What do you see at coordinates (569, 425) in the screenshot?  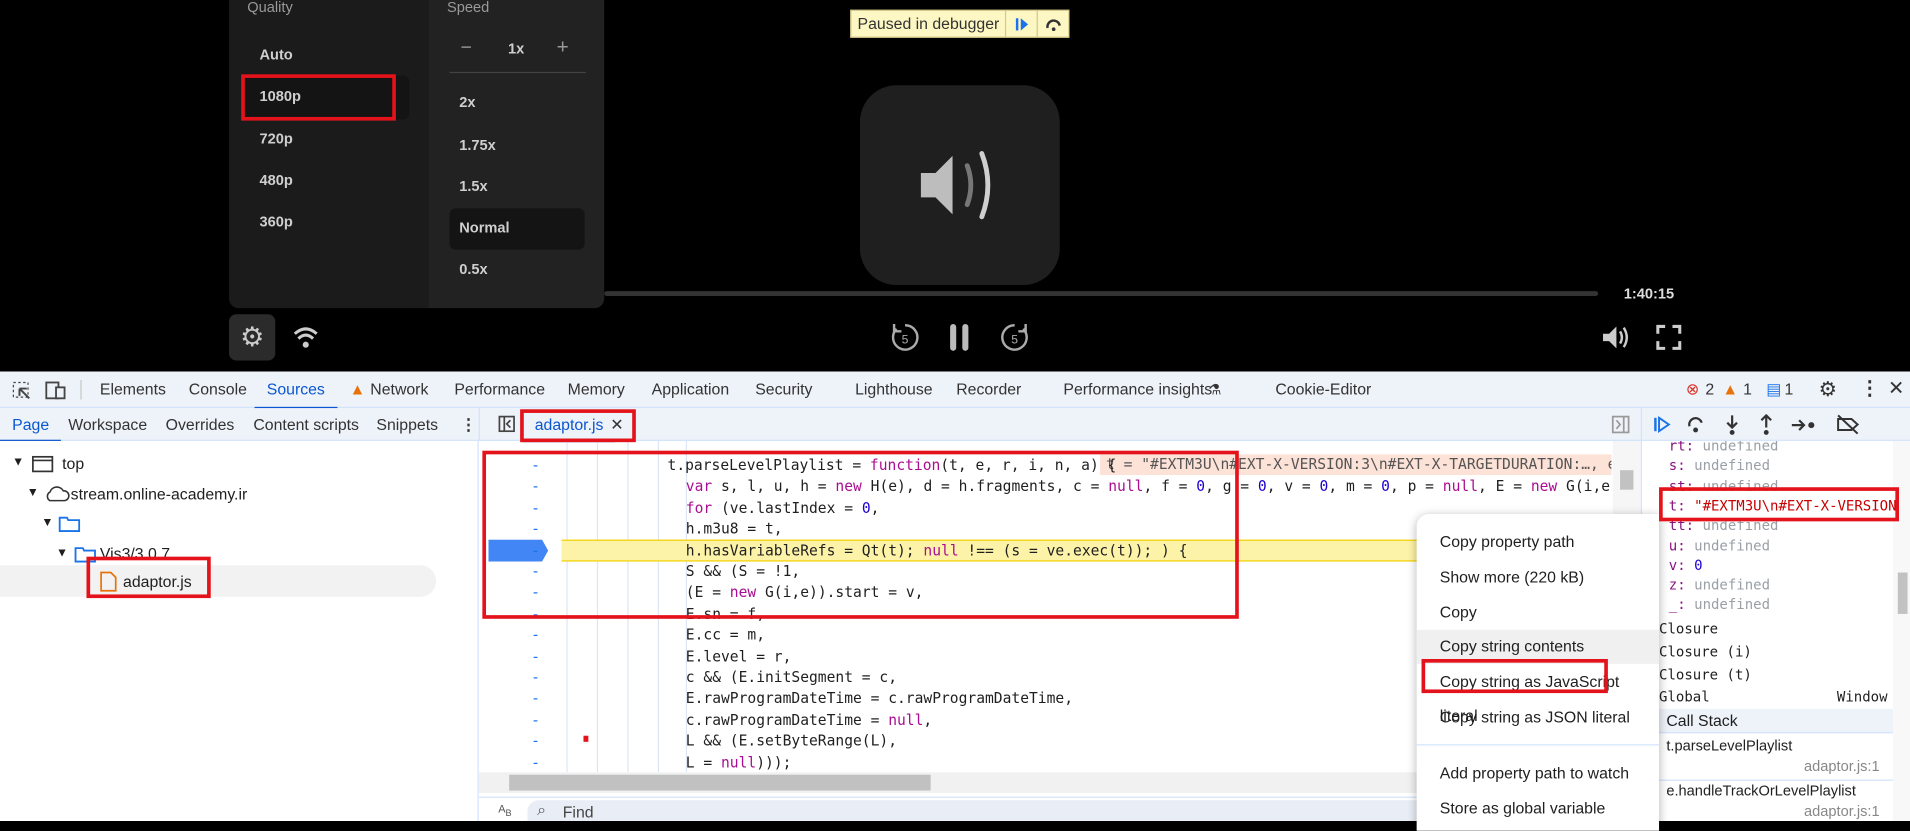 I see `file-tab-adaptor-js: adaptor.js` at bounding box center [569, 425].